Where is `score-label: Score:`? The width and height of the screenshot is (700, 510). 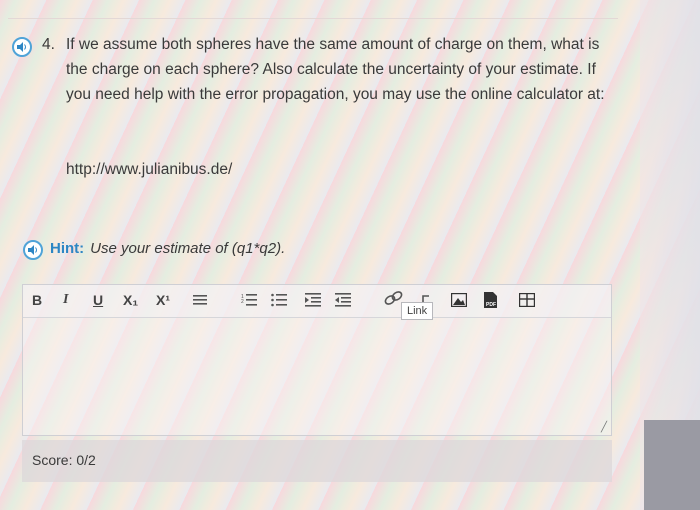 score-label: Score: is located at coordinates (52, 460).